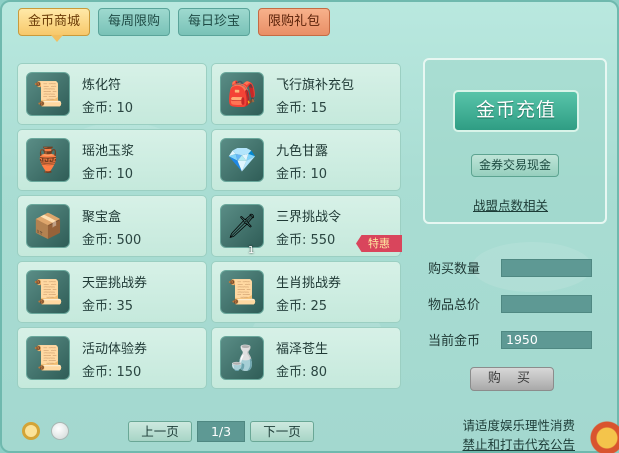 Image resolution: width=619 pixels, height=453 pixels. What do you see at coordinates (112, 358) in the screenshot?
I see `item-card: 📜 活动体验券 金币: 150` at bounding box center [112, 358].